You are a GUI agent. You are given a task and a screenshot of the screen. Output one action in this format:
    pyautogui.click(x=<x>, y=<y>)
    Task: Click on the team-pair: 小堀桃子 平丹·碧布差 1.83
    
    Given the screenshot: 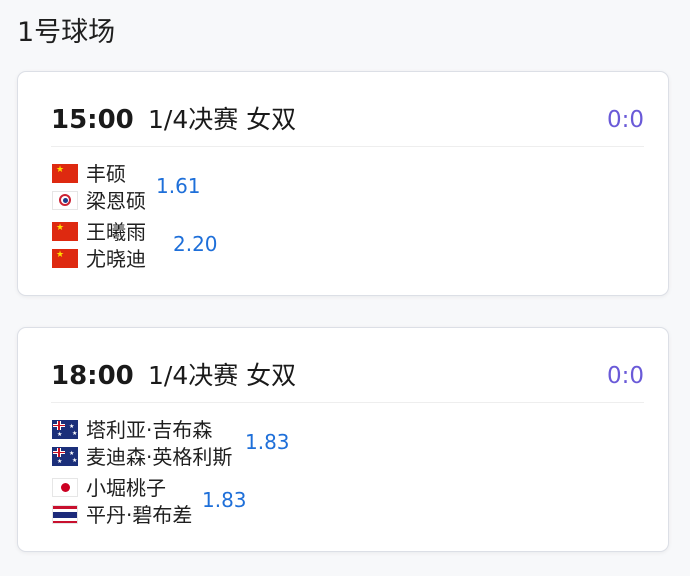 What is the action you would take?
    pyautogui.click(x=212, y=501)
    